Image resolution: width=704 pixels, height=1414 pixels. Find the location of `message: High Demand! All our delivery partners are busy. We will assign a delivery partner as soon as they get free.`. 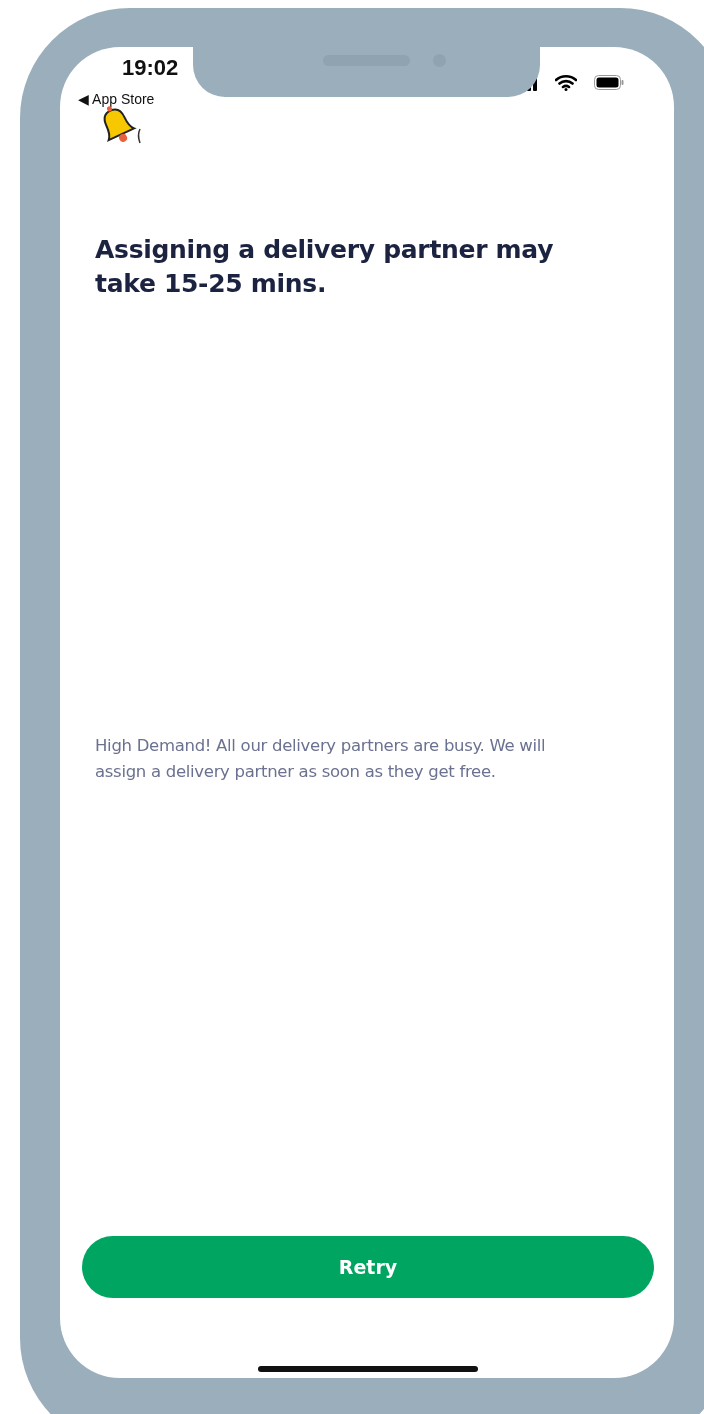

message: High Demand! All our delivery partners are busy. We will assign a delivery partner as soon as they get free. is located at coordinates (321, 759).